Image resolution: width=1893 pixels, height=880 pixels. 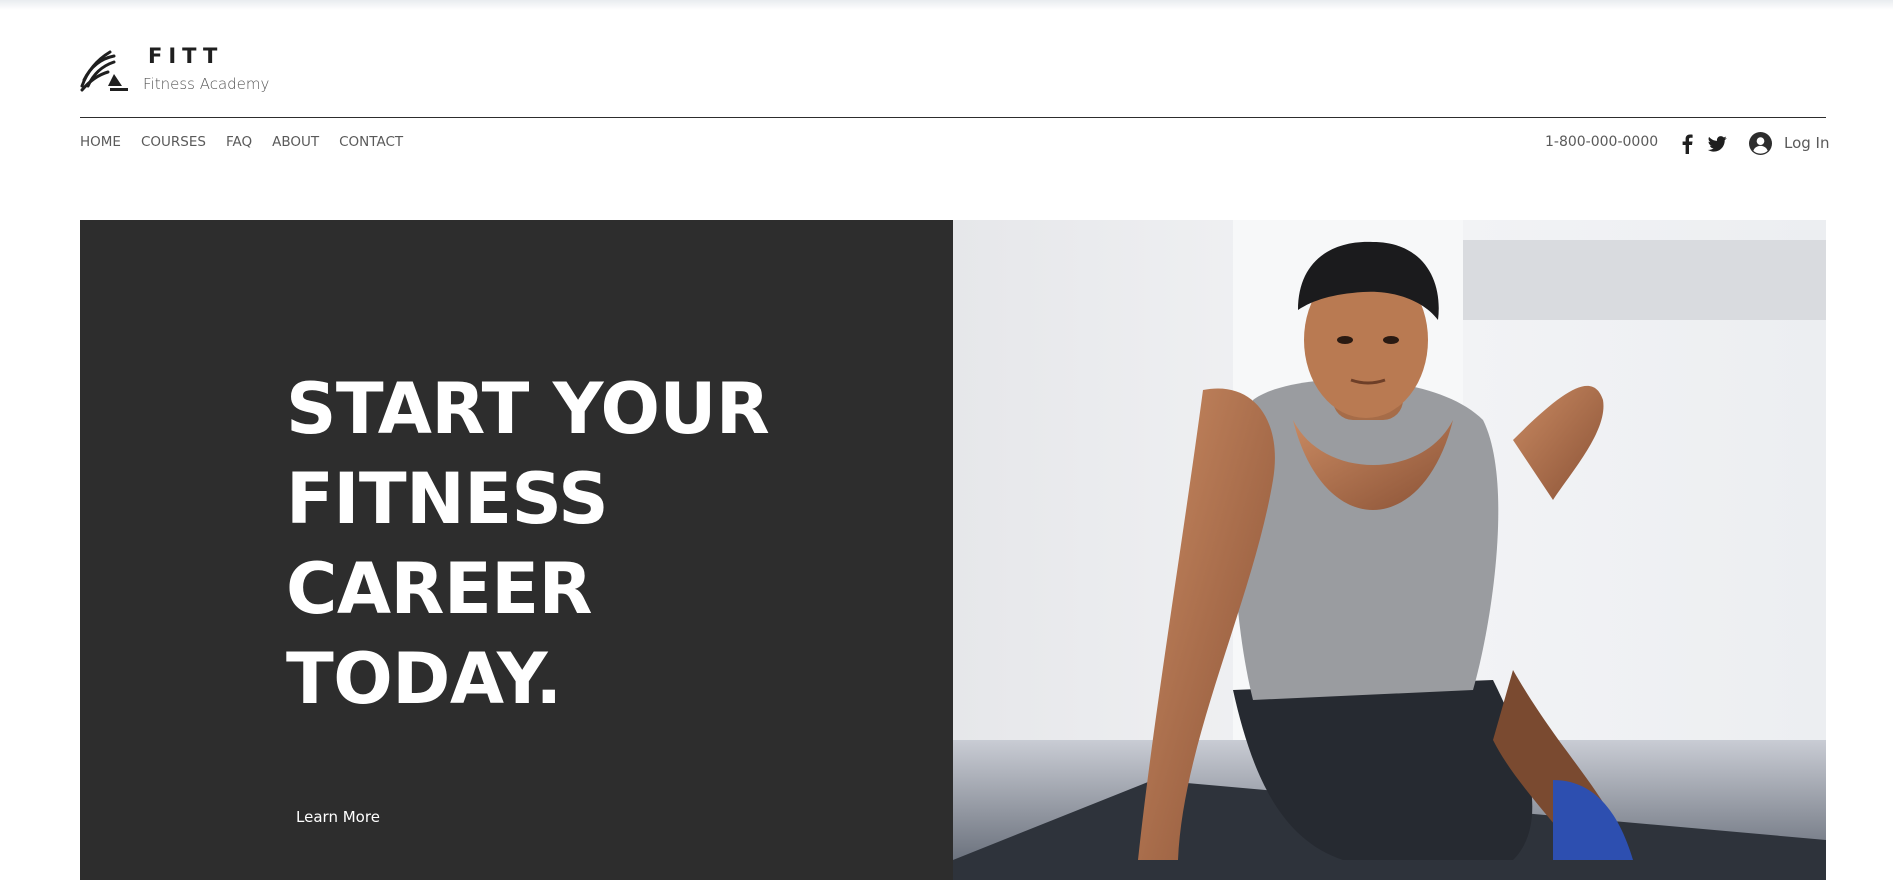 What do you see at coordinates (239, 142) in the screenshot?
I see `nav-item-faq: FAQ` at bounding box center [239, 142].